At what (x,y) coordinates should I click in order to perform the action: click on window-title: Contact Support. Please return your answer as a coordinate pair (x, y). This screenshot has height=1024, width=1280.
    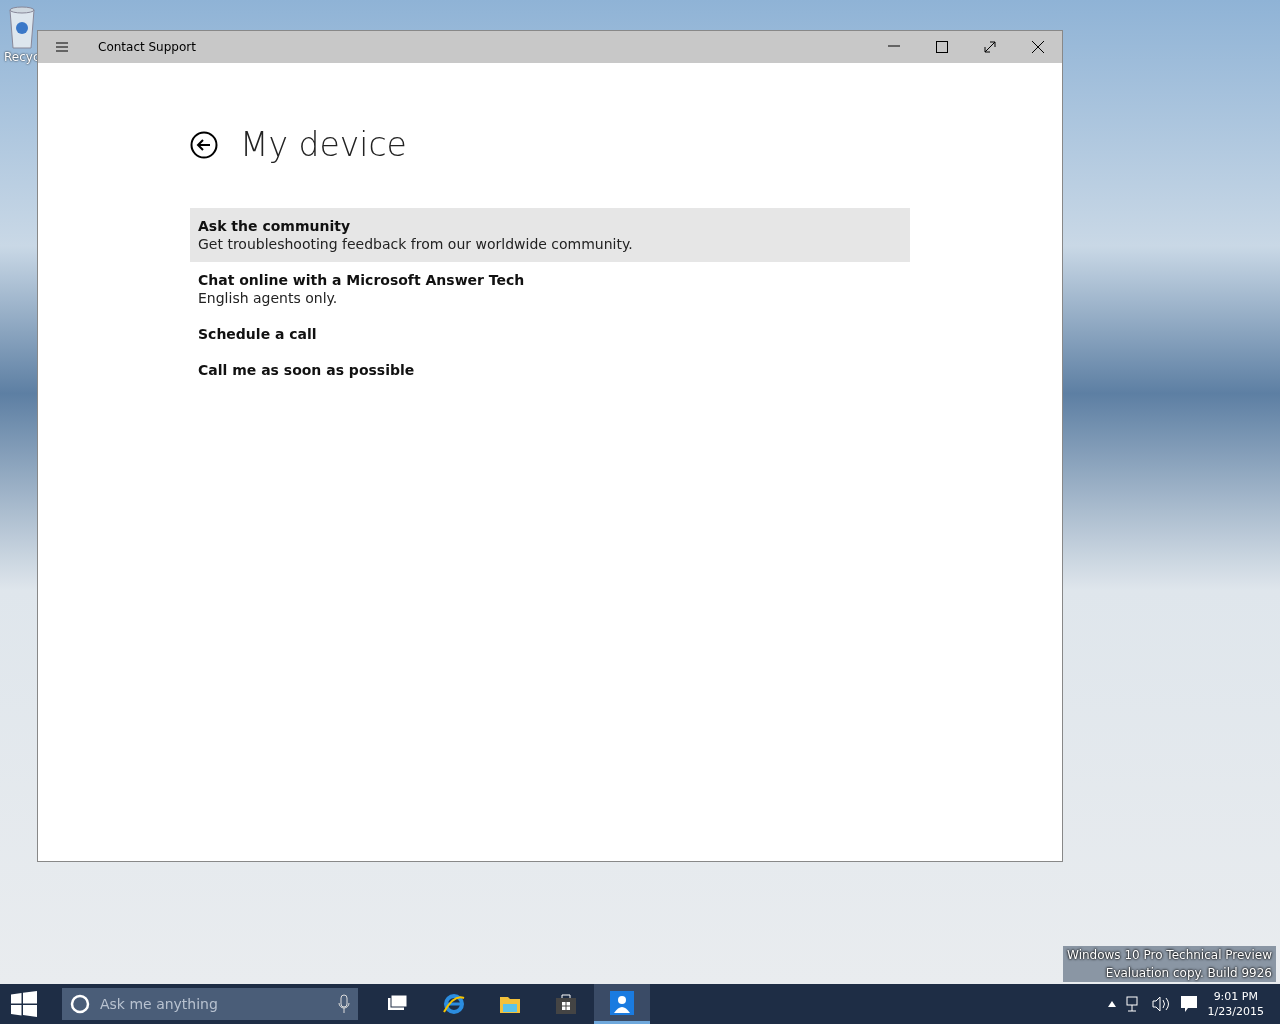
    Looking at the image, I should click on (147, 47).